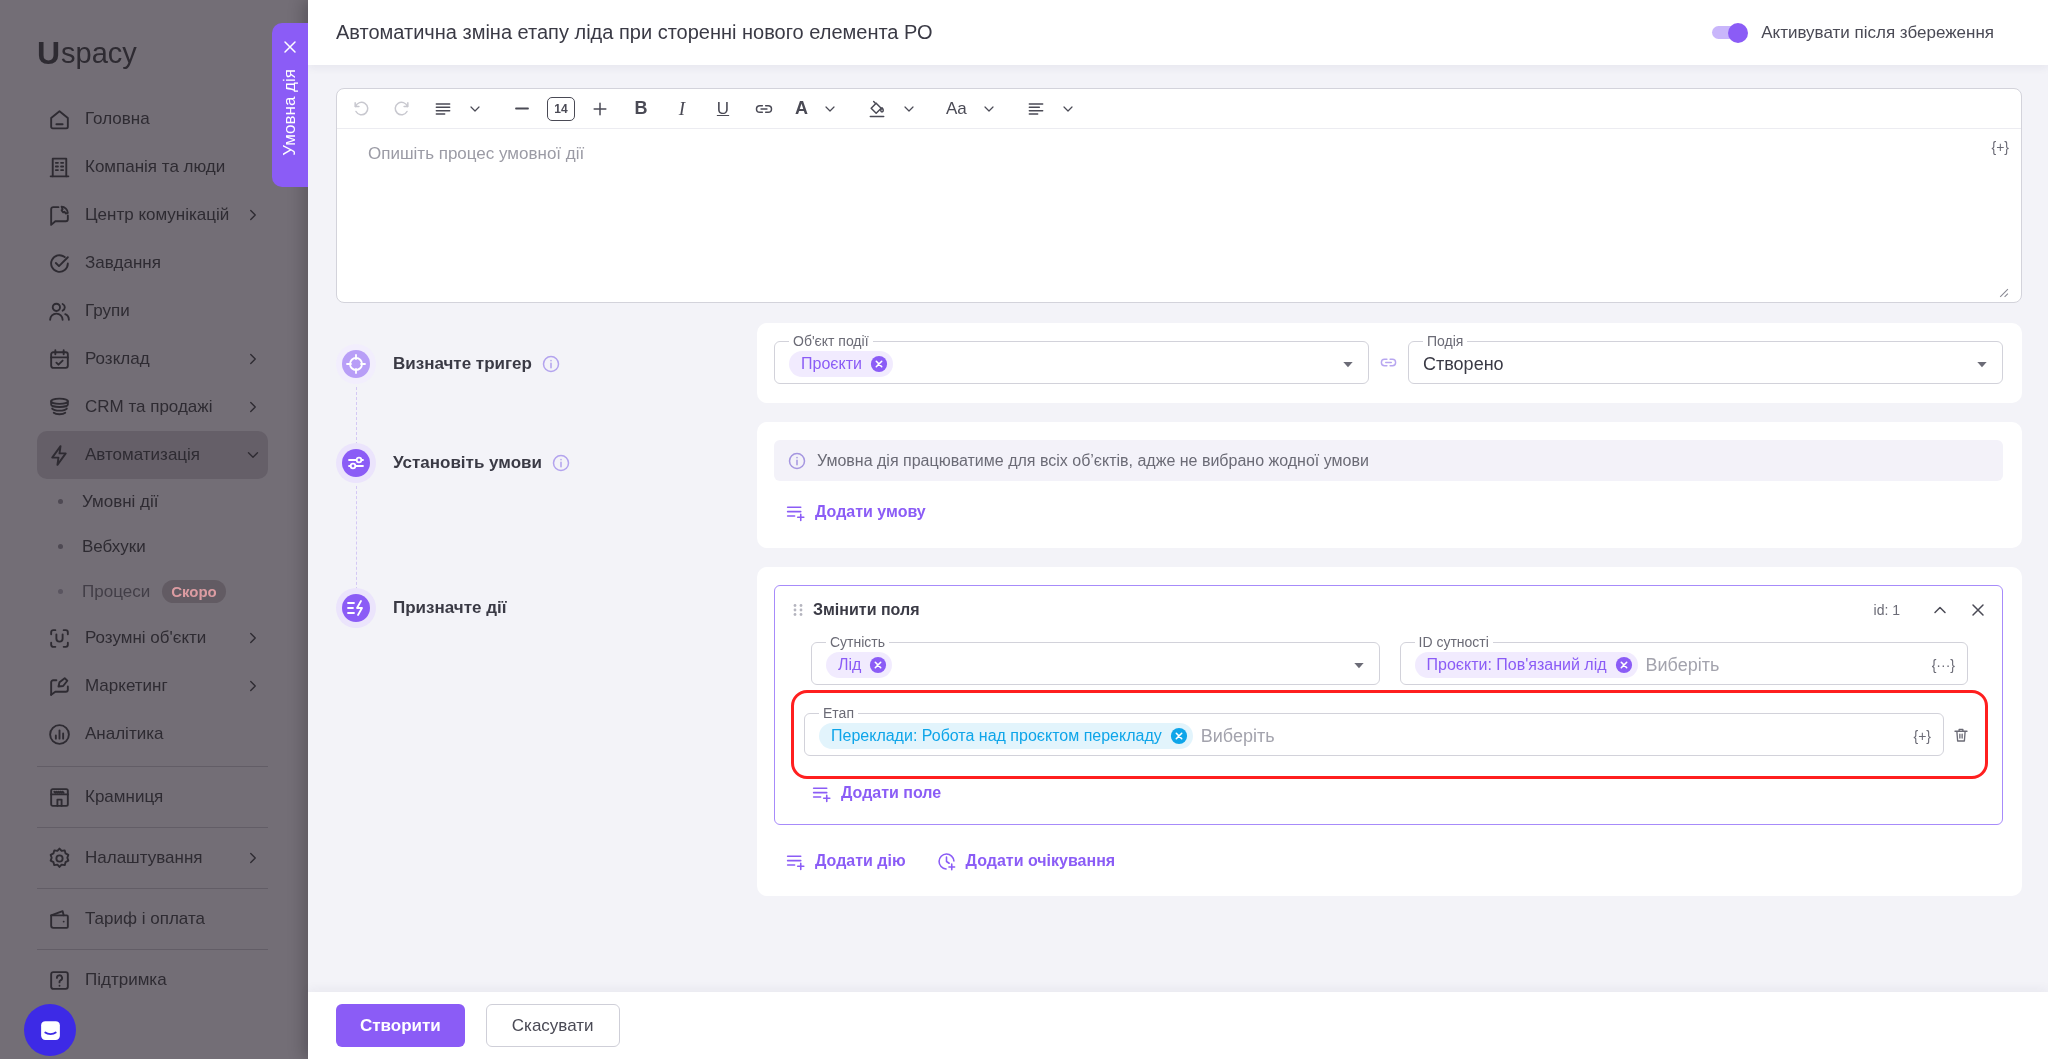 This screenshot has height=1059, width=2048. I want to click on logo: Uspacy, so click(87, 53).